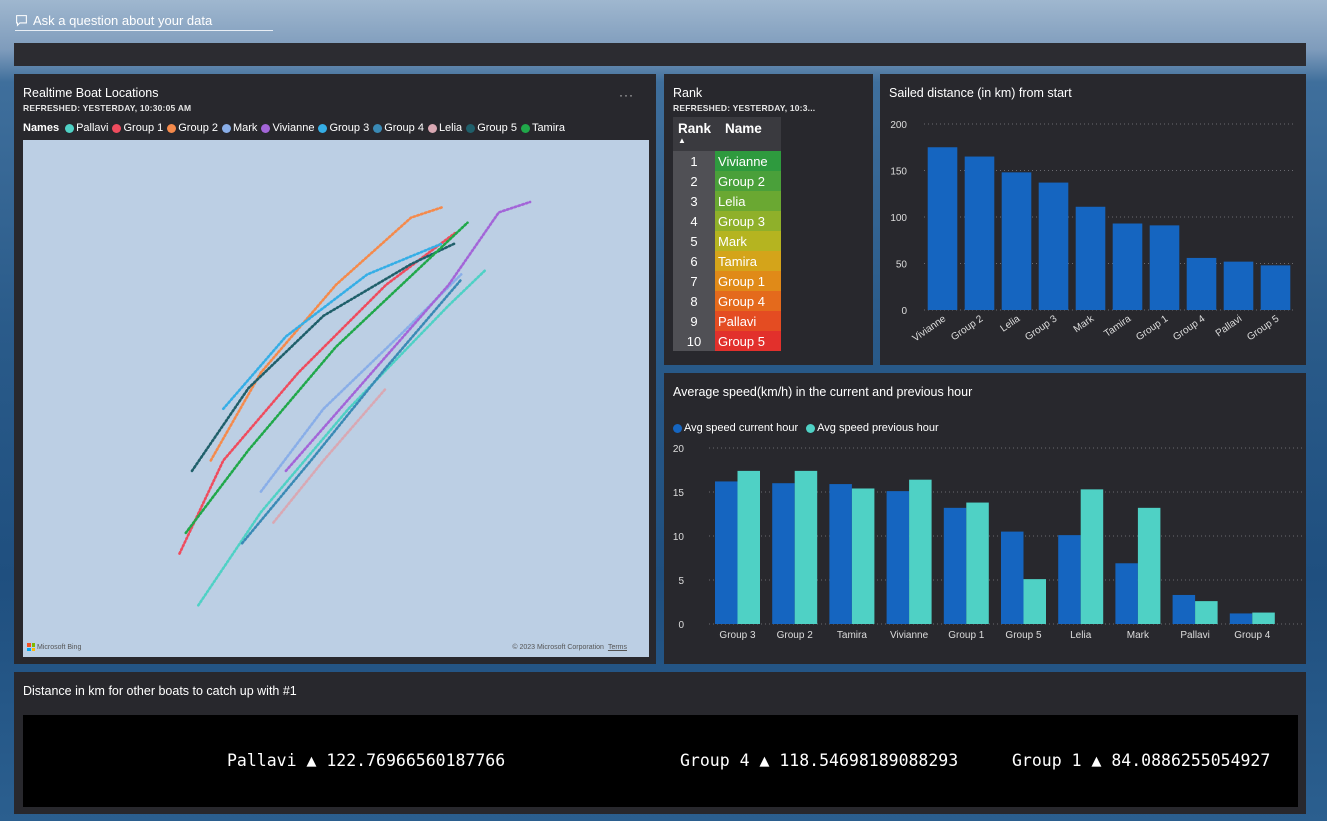 This screenshot has width=1327, height=821. Describe the element at coordinates (144, 20) in the screenshot. I see `qa-question-box: Ask a question about your data` at that location.